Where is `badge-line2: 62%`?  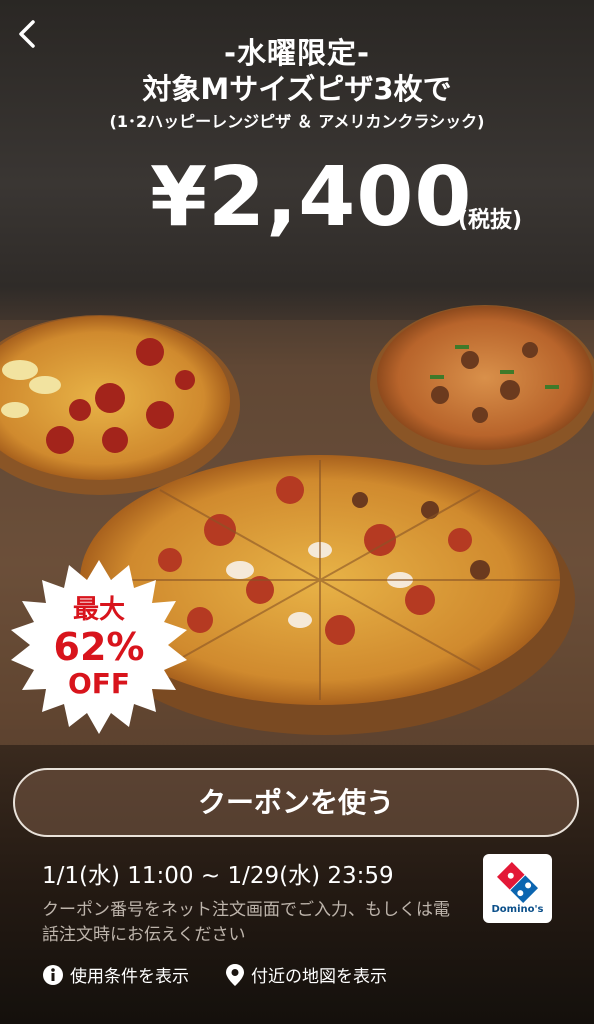 badge-line2: 62% is located at coordinates (99, 647).